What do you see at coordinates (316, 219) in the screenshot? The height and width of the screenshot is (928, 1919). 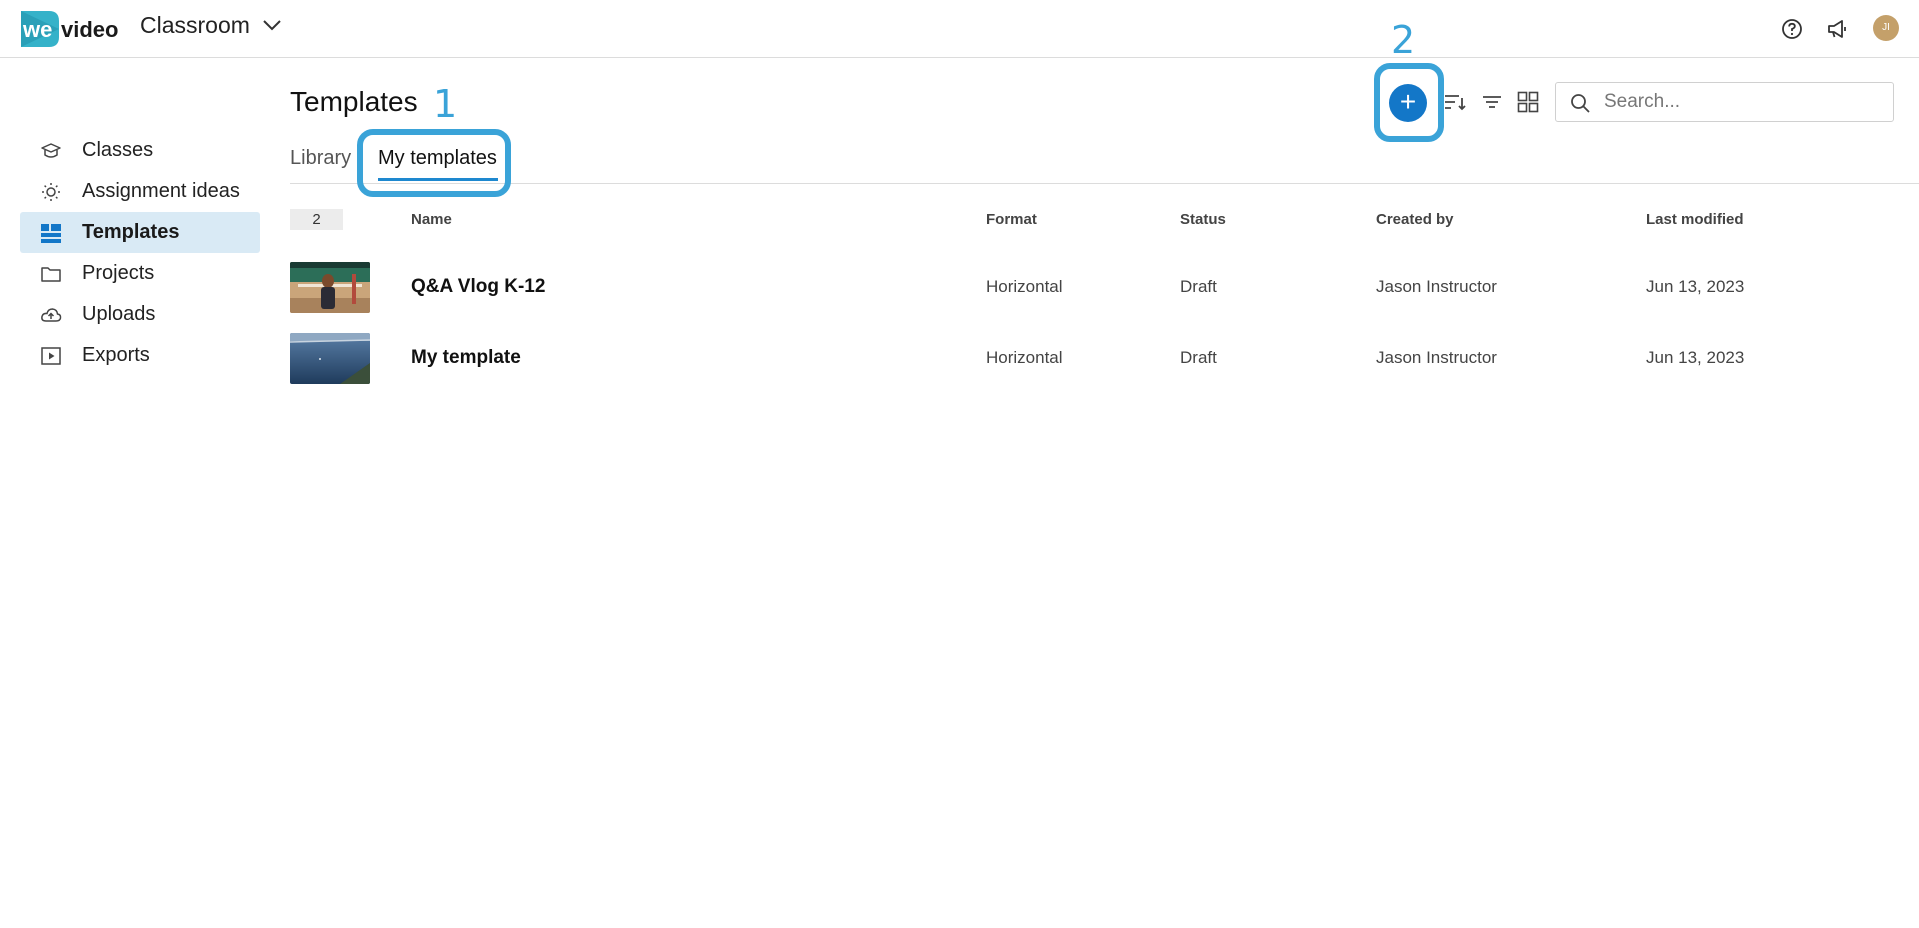 I see `item-count-badge: 2` at bounding box center [316, 219].